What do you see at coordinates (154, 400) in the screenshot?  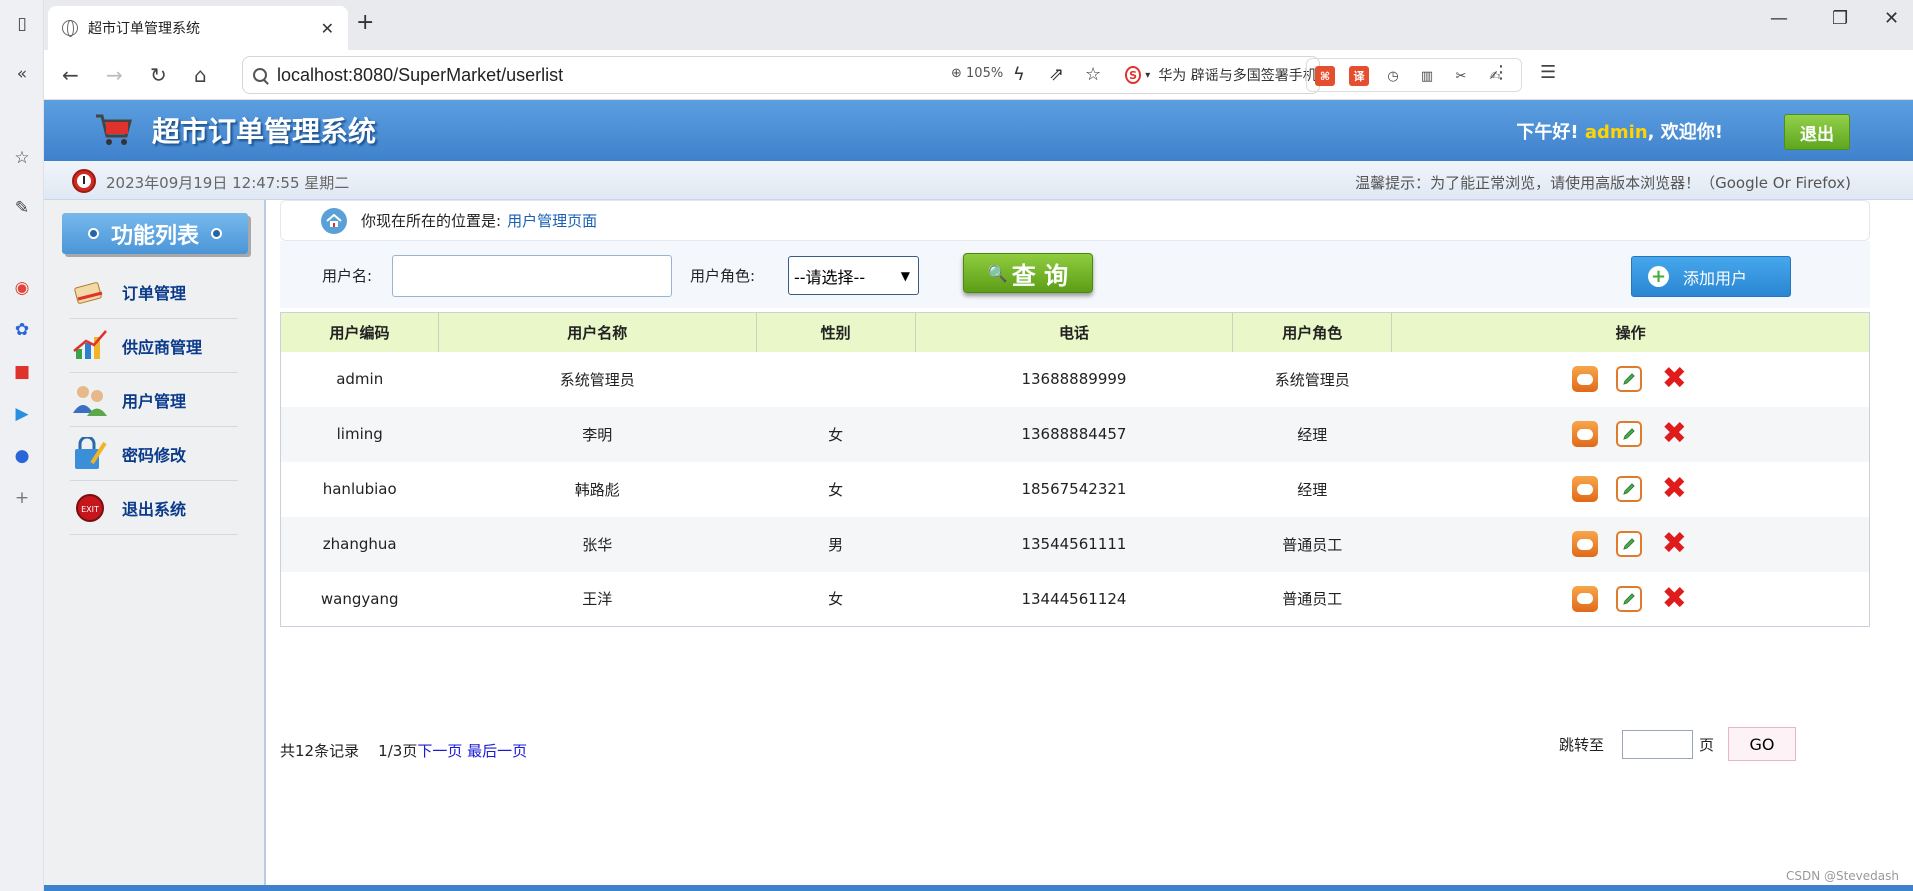 I see `sidebar-item-users: 用户管理` at bounding box center [154, 400].